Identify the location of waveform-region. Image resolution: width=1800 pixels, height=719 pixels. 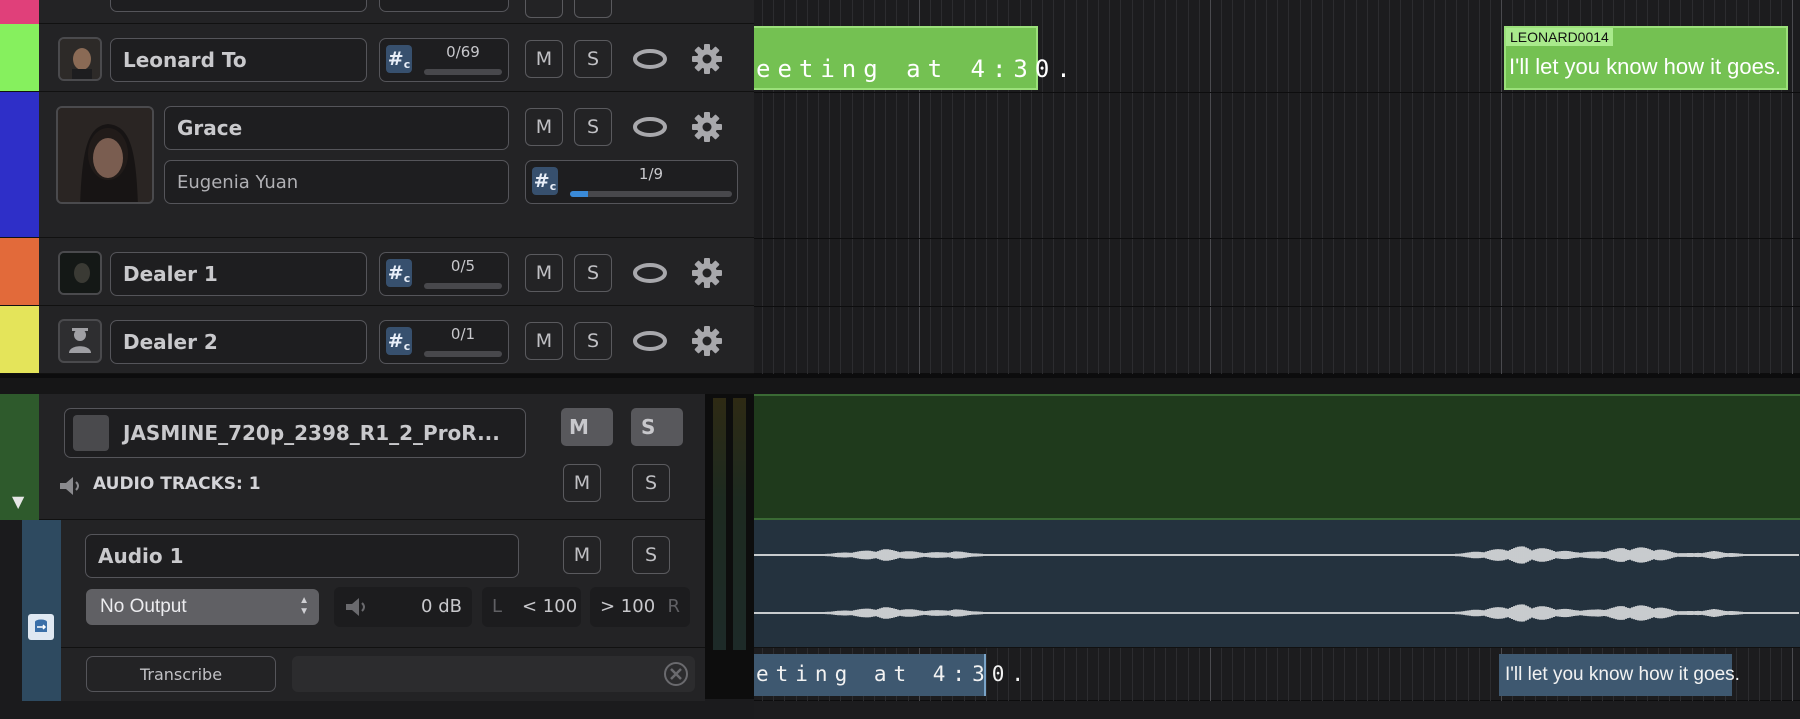
(1276, 584).